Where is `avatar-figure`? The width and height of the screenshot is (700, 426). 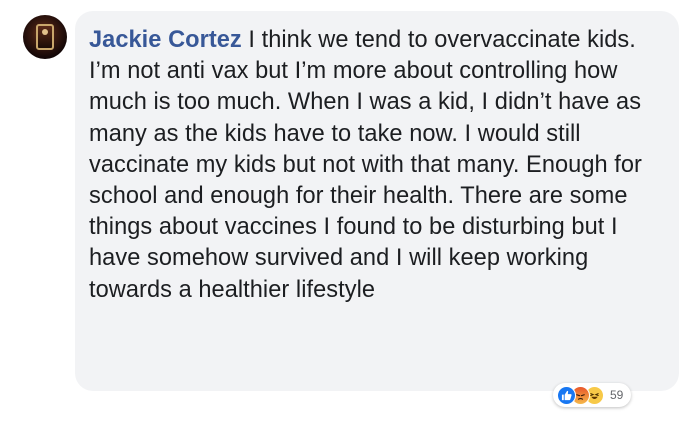
avatar-figure is located at coordinates (45, 37).